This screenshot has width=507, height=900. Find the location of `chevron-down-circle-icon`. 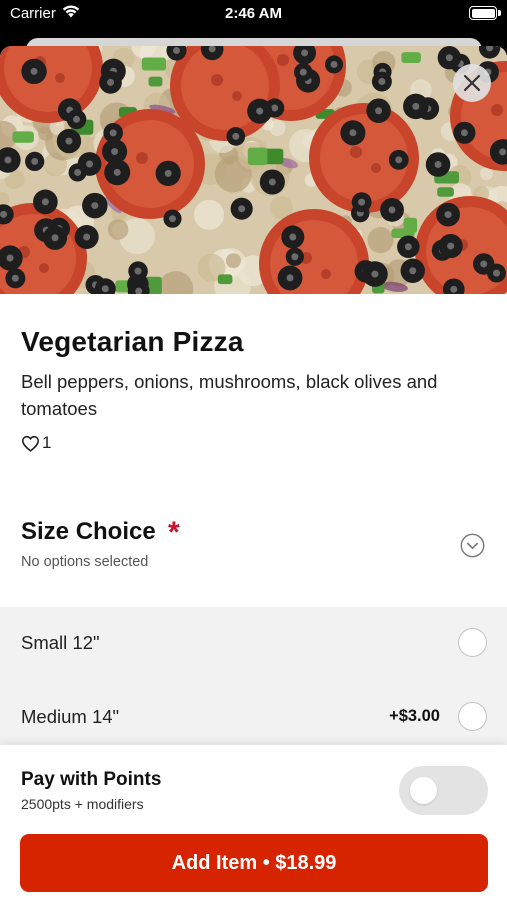

chevron-down-circle-icon is located at coordinates (472, 545).